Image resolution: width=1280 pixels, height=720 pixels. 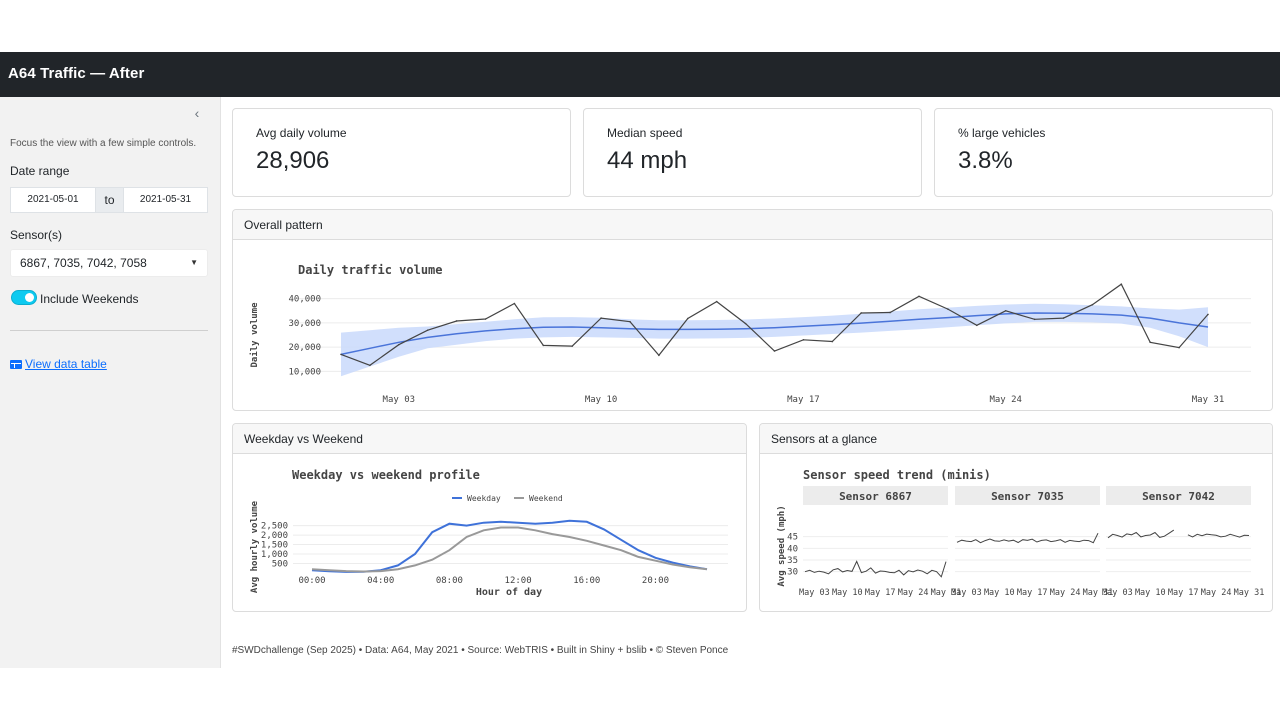 I want to click on y-tick-label: 2,500, so click(x=274, y=527).